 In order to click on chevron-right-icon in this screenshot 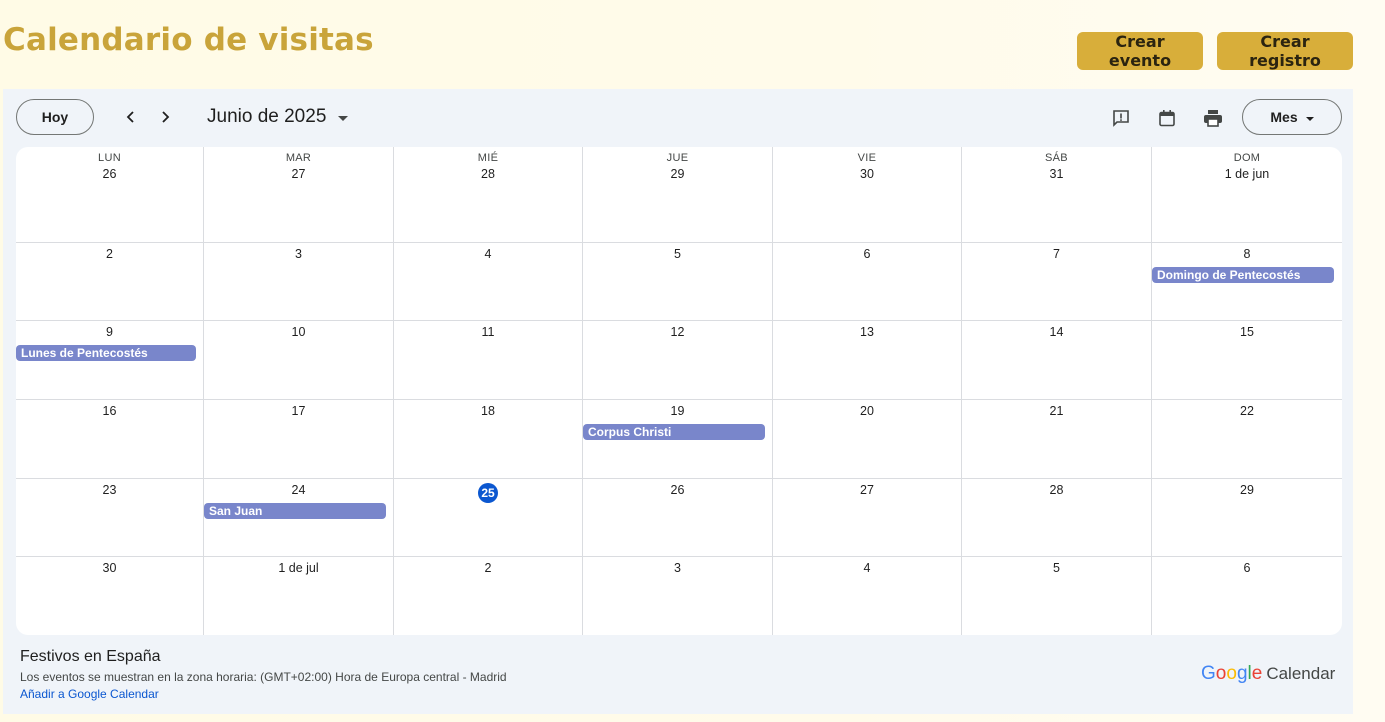, I will do `click(165, 117)`.